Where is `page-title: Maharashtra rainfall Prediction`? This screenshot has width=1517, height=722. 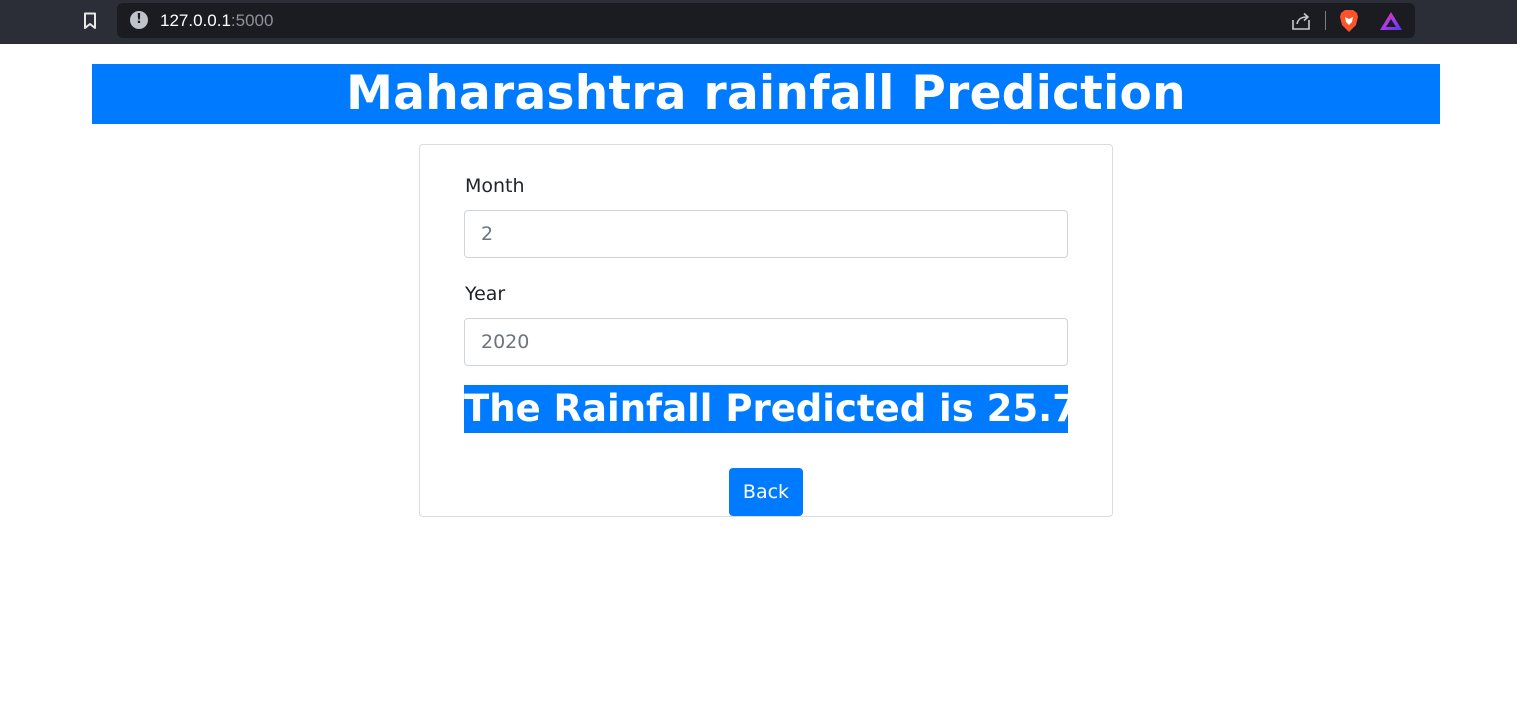 page-title: Maharashtra rainfall Prediction is located at coordinates (766, 94).